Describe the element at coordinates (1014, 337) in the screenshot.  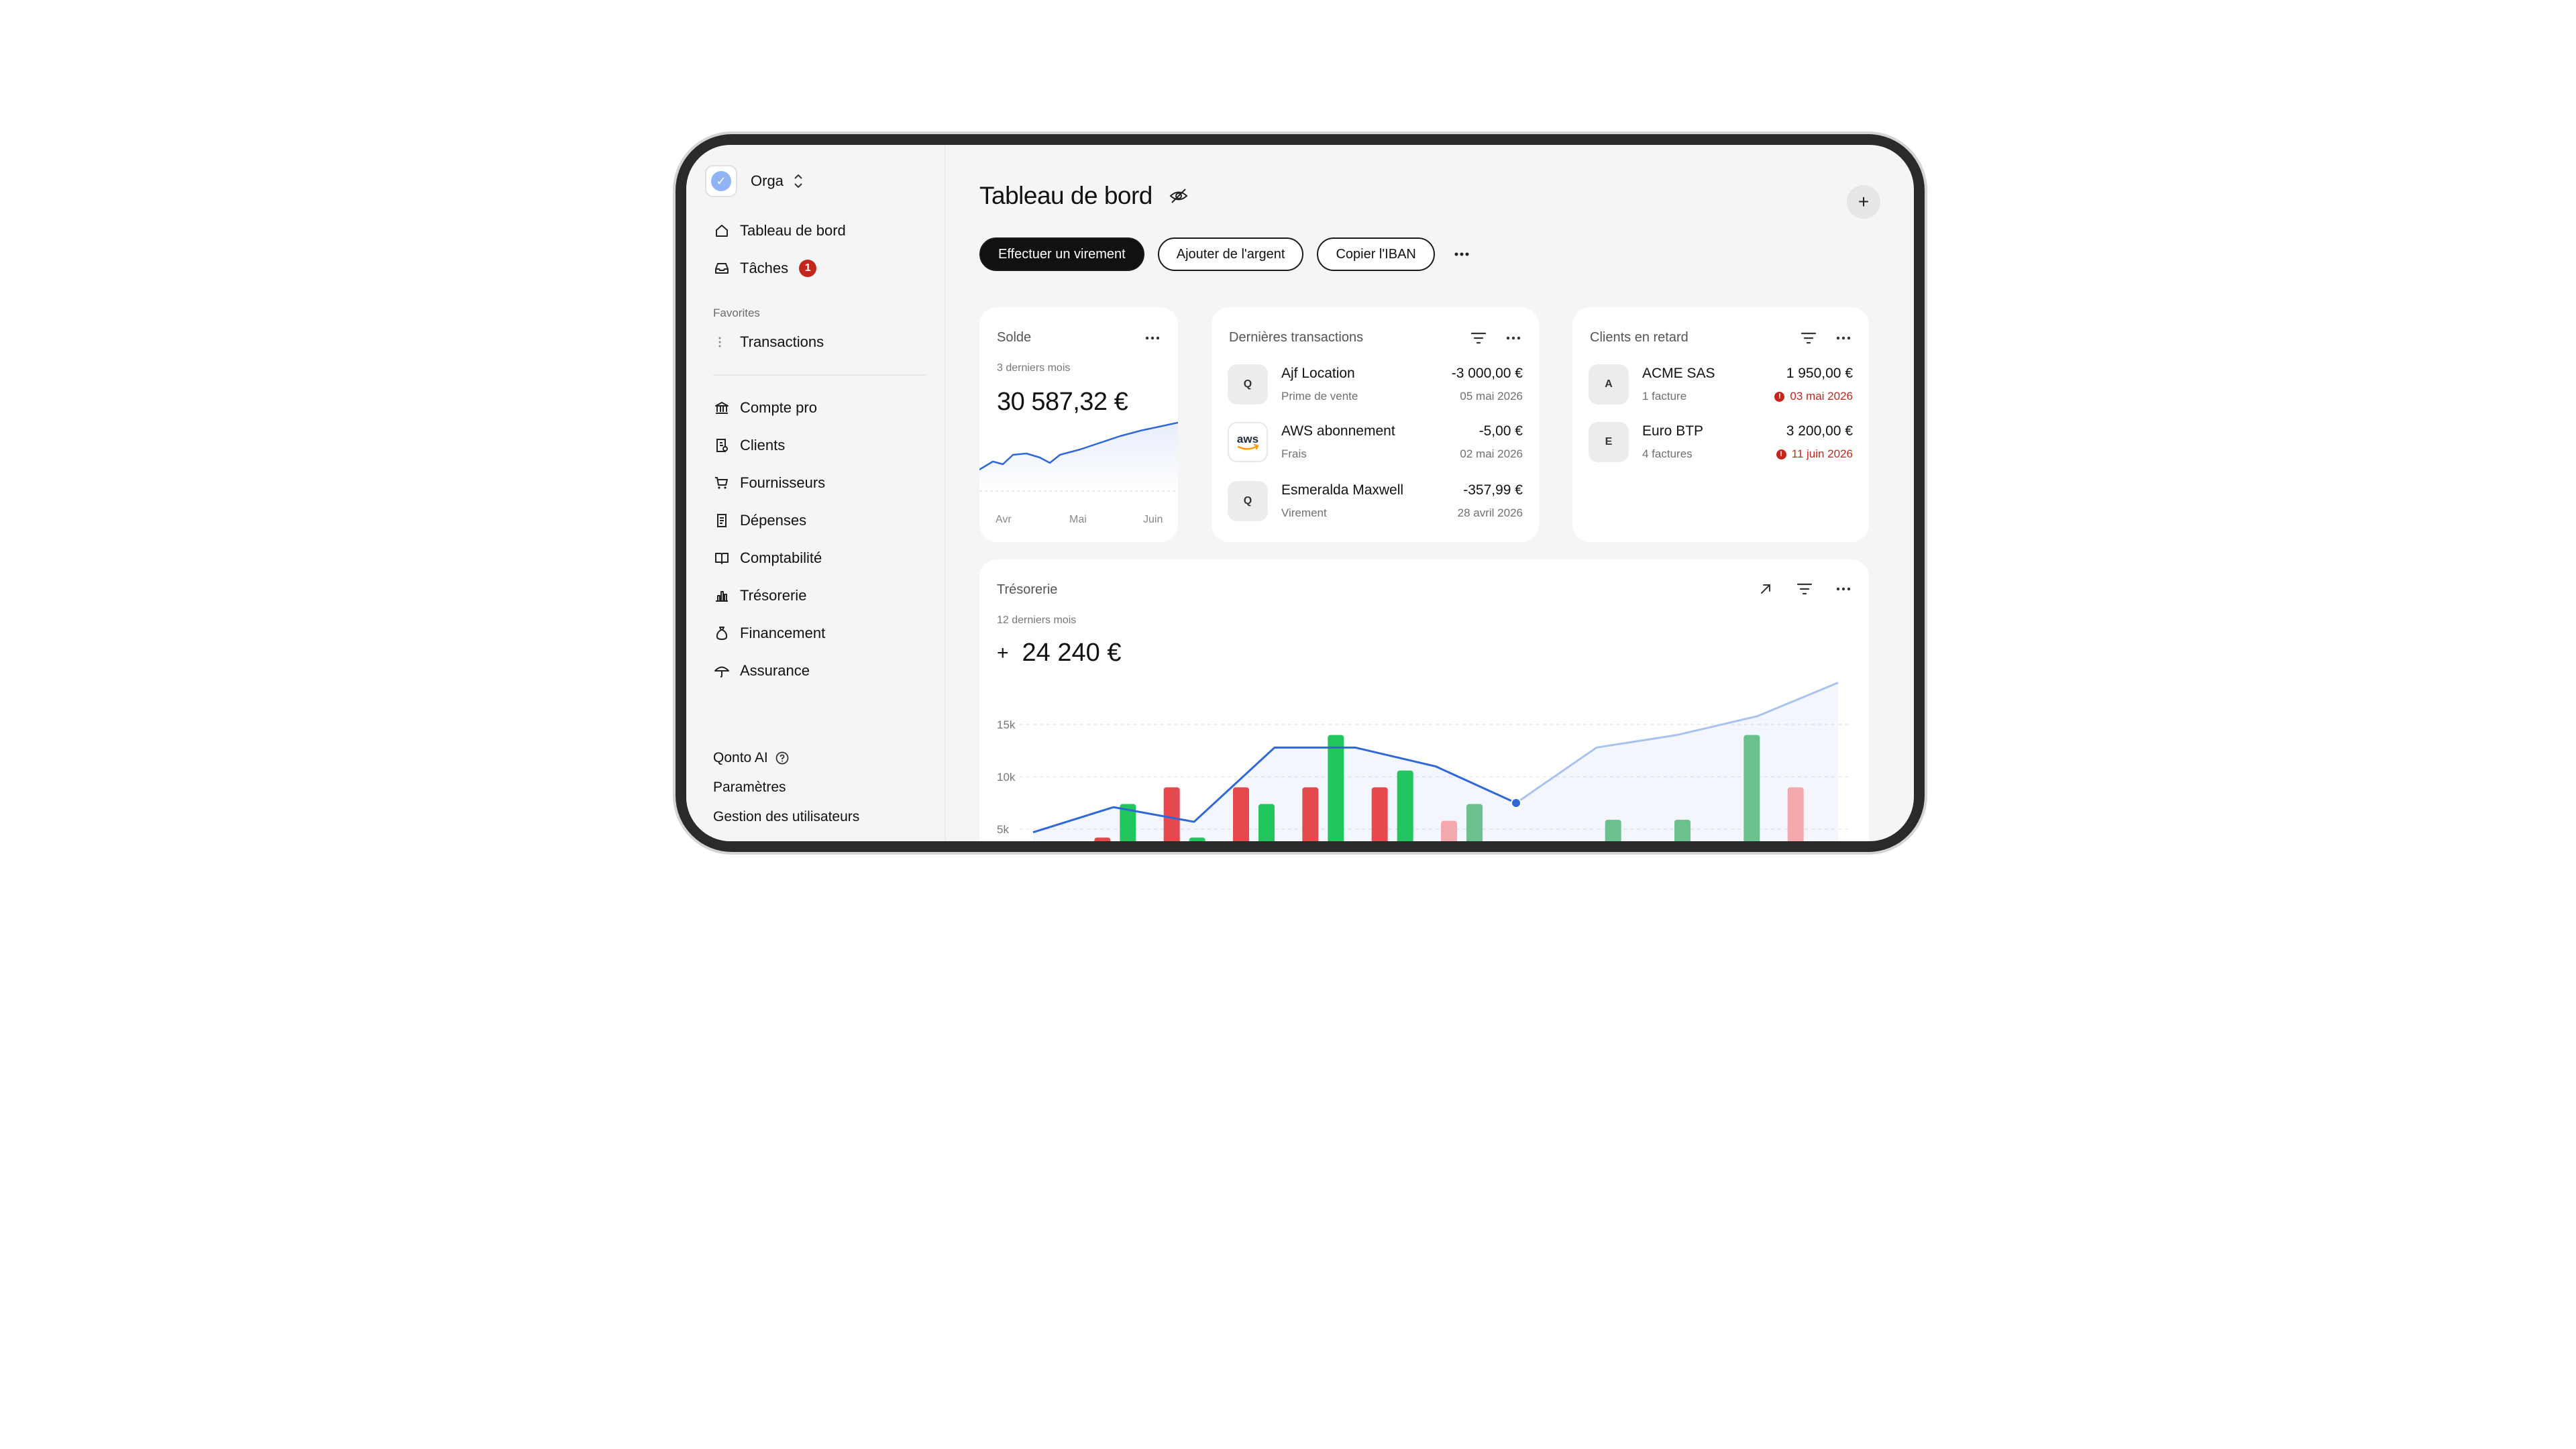
I see `card-title: Solde` at that location.